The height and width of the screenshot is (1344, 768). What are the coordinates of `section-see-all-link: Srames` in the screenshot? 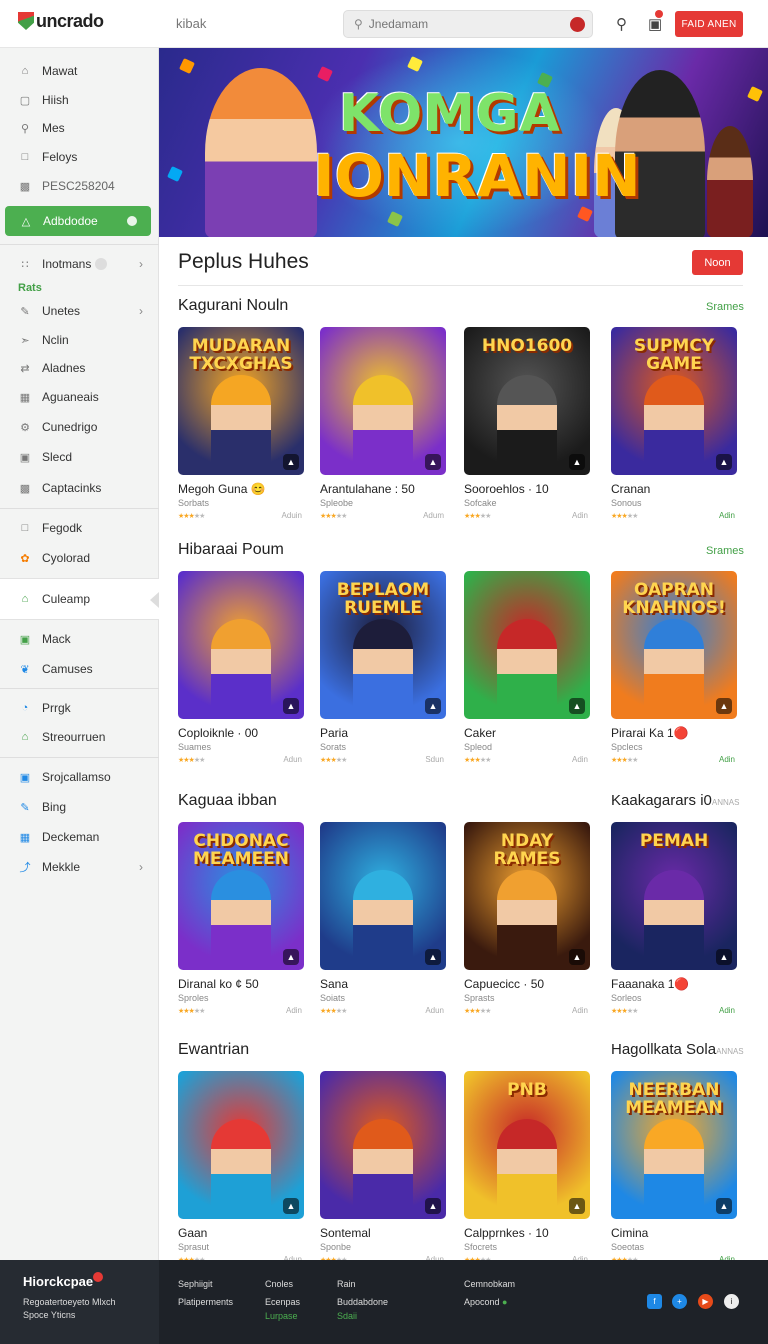 It's located at (725, 551).